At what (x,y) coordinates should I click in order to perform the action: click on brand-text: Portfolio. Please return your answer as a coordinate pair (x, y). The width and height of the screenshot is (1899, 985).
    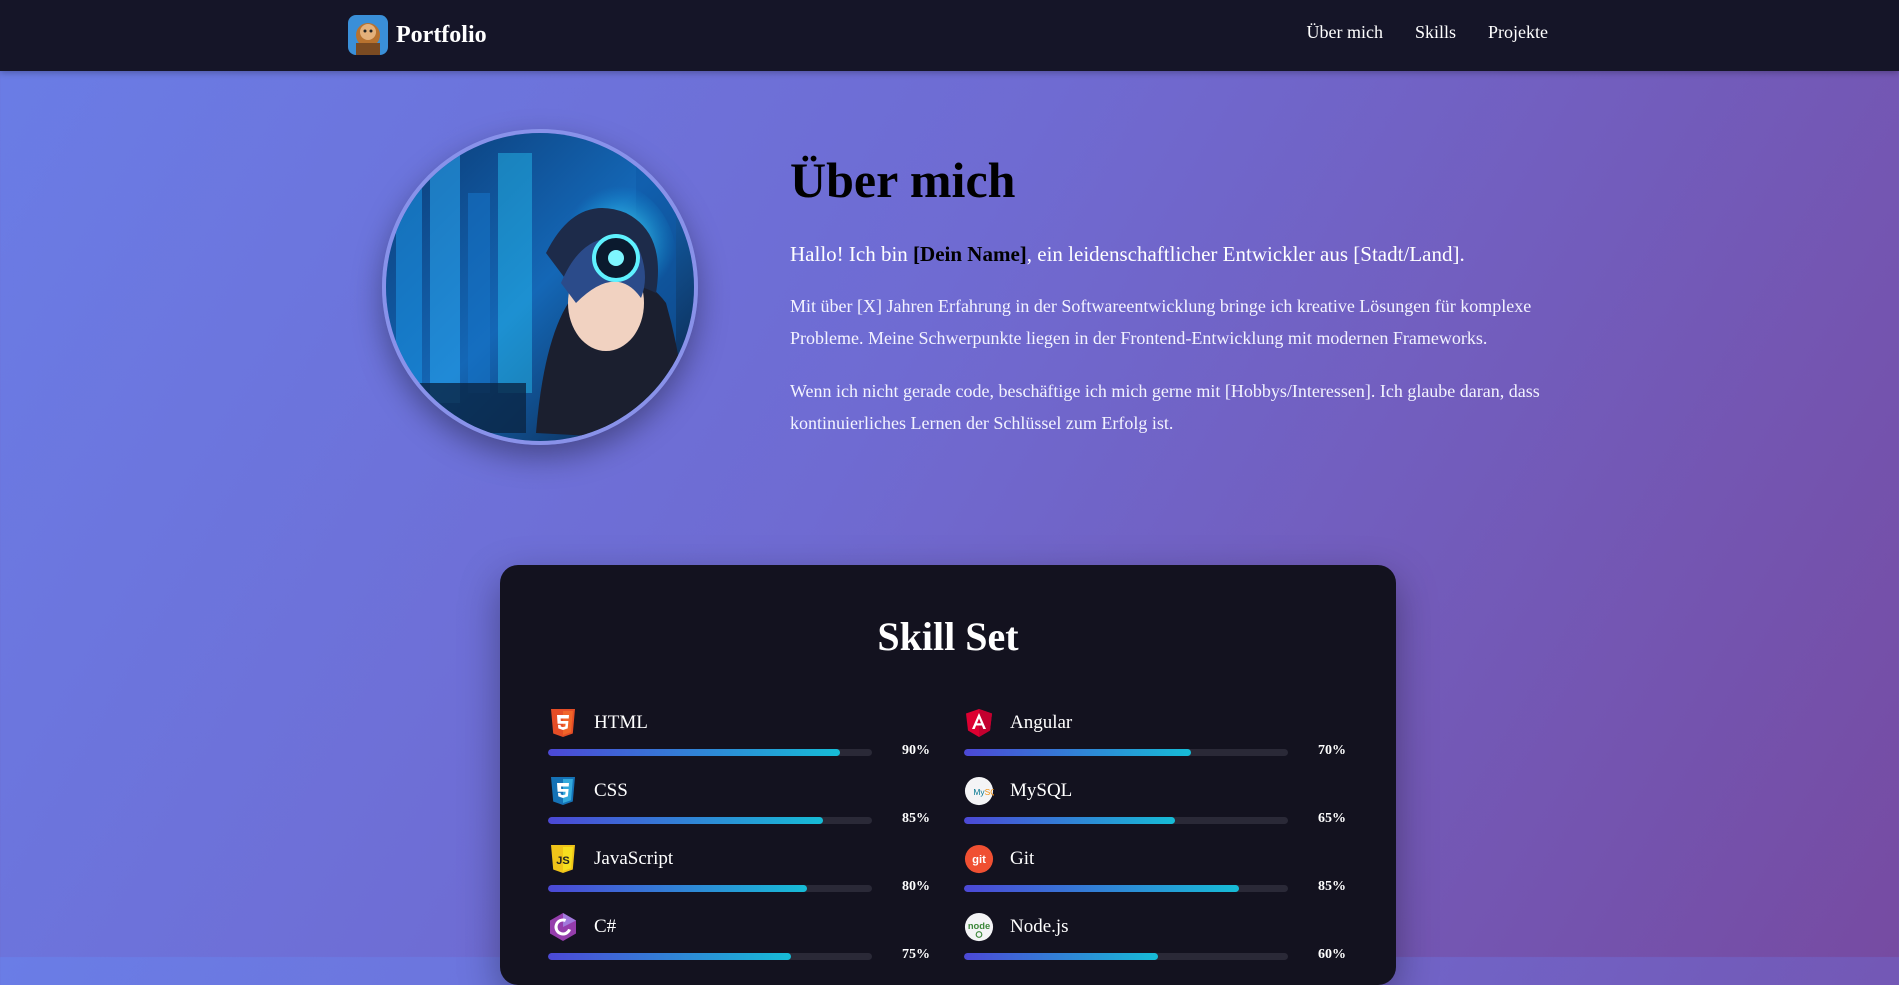
    Looking at the image, I should click on (441, 34).